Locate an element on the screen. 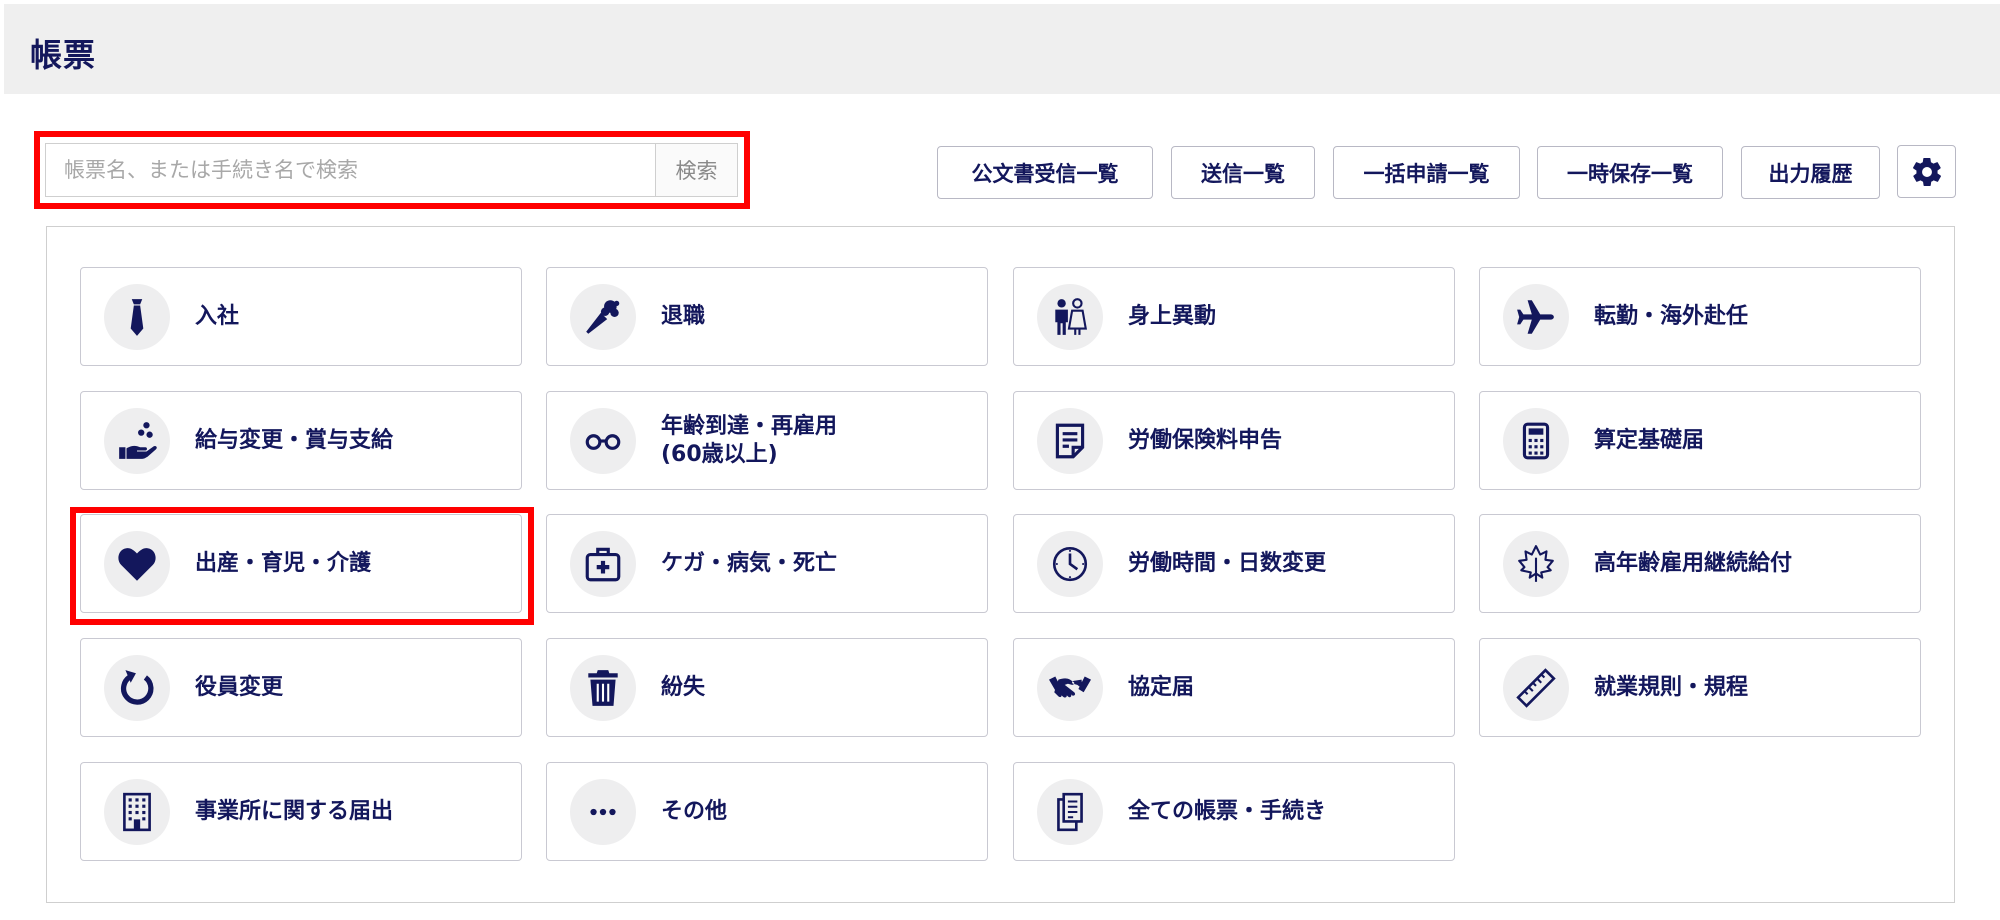  category-card-injury-illness-death: ケガ・病気・死亡 is located at coordinates (767, 563).